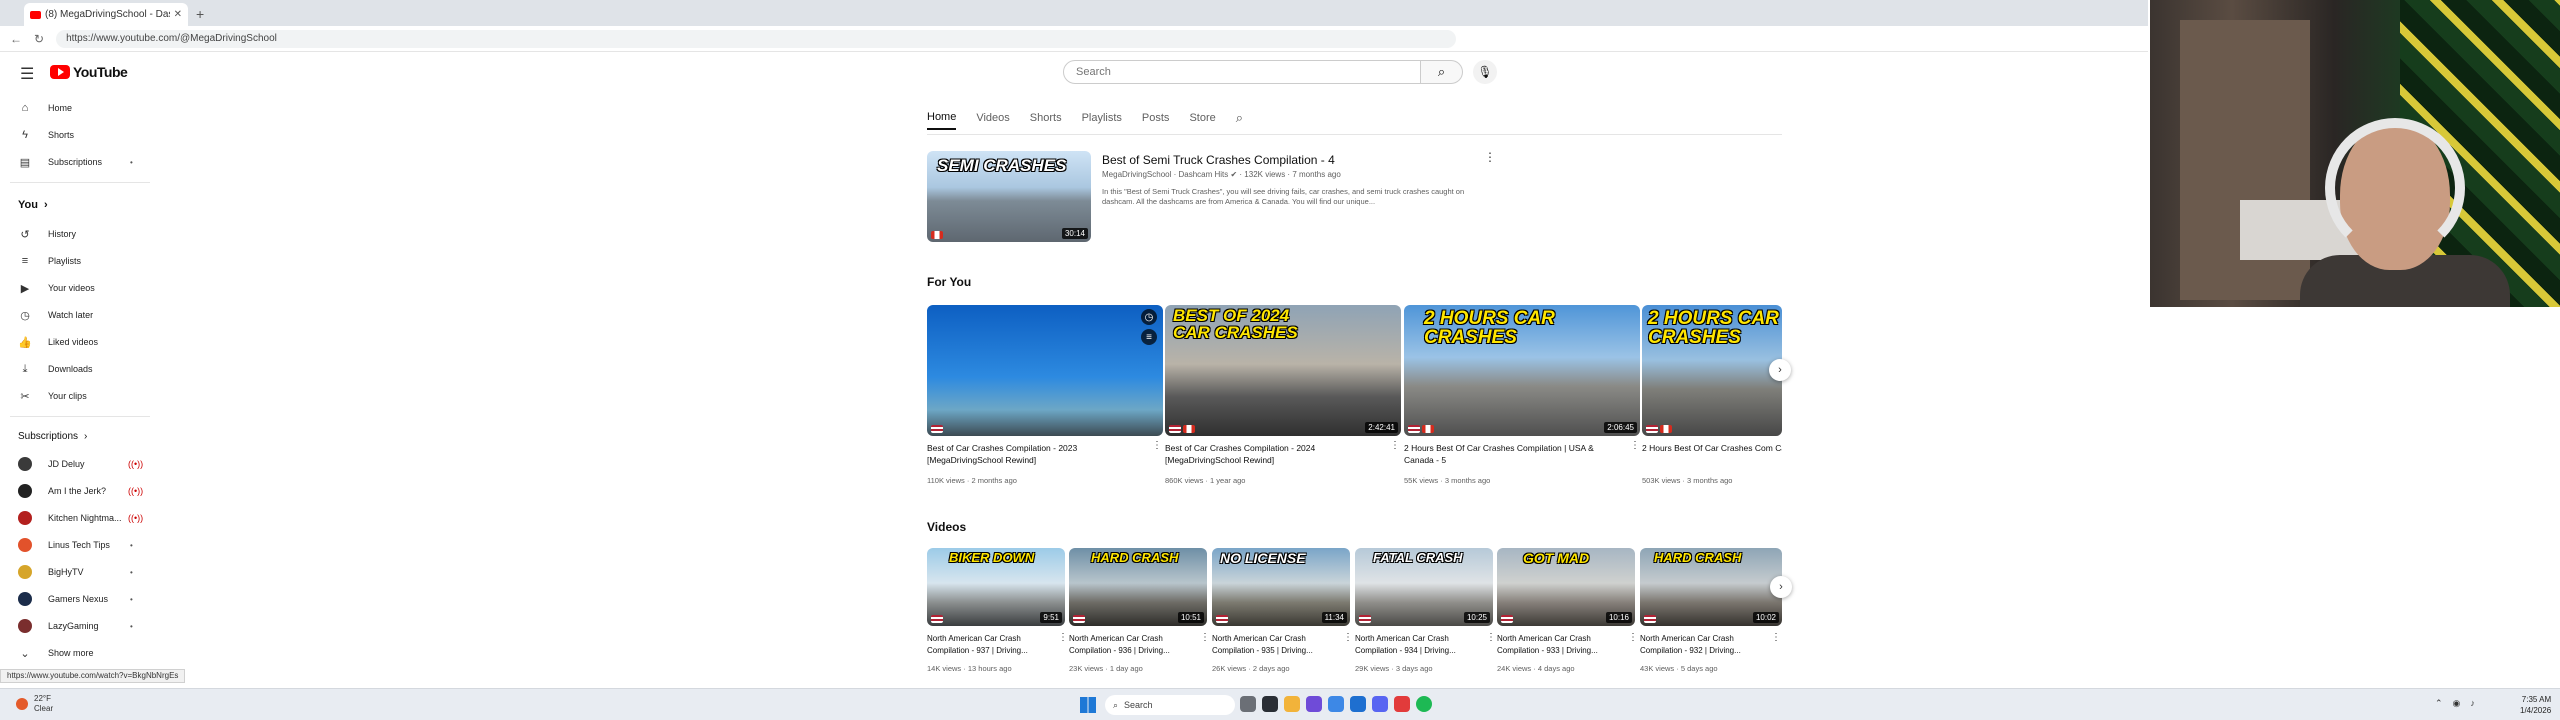  Describe the element at coordinates (942, 120) in the screenshot. I see `tab-home: Home` at that location.